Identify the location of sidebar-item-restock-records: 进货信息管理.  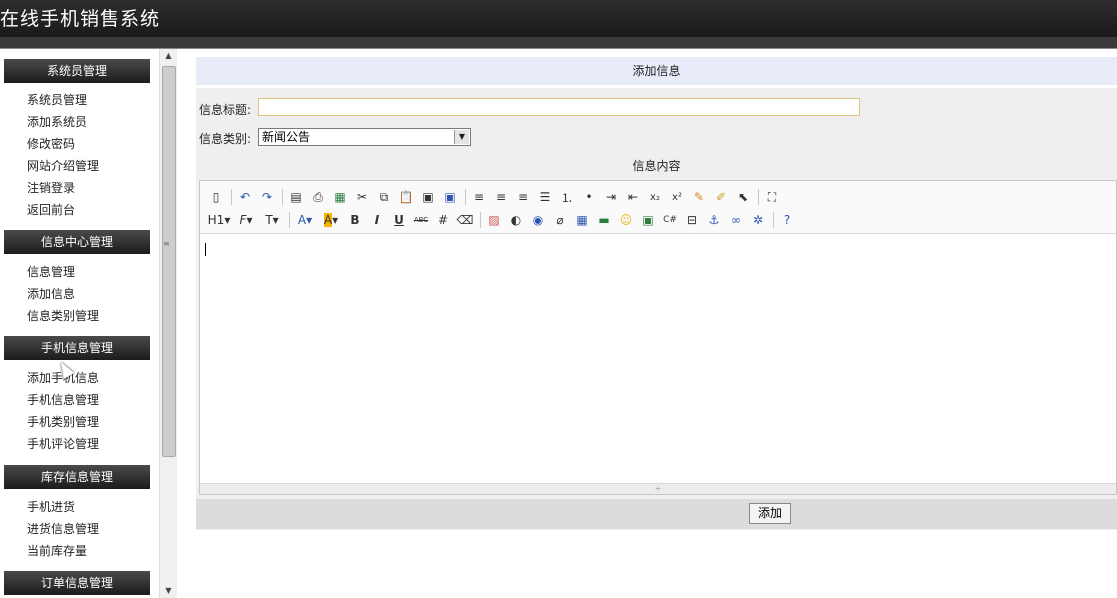
(63, 528).